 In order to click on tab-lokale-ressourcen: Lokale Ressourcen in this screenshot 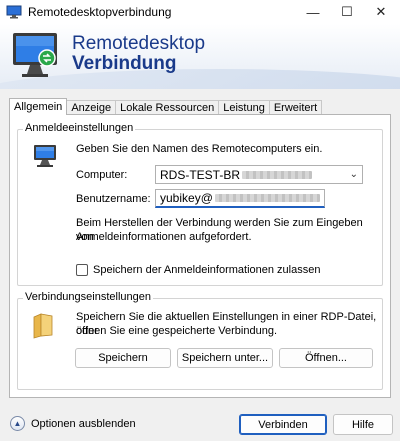, I will do `click(167, 107)`.